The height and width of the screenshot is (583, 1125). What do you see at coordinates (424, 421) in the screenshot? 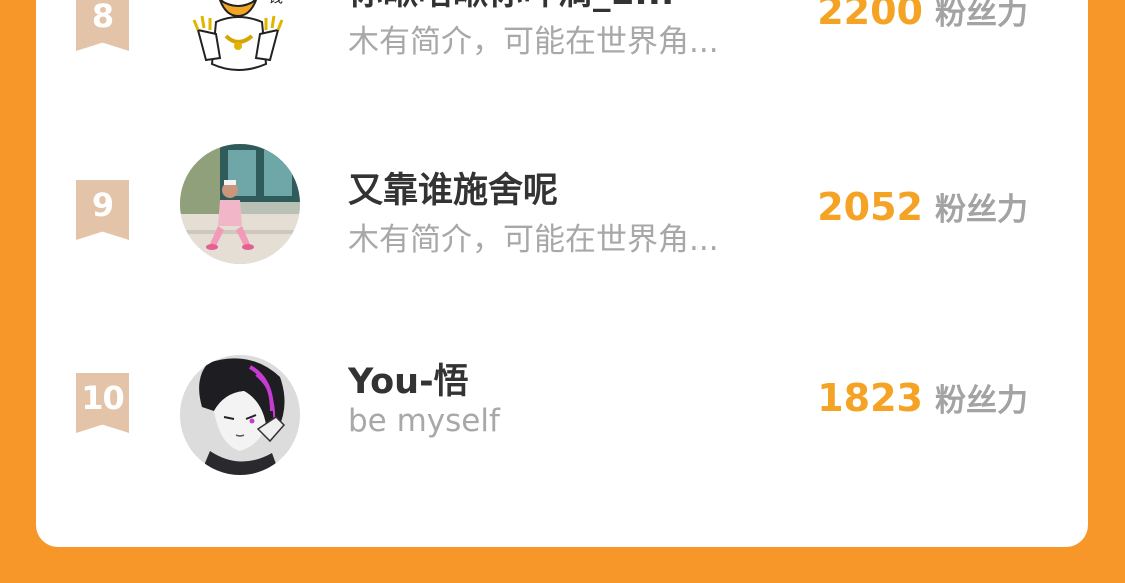
I see `user-bio: be myself` at bounding box center [424, 421].